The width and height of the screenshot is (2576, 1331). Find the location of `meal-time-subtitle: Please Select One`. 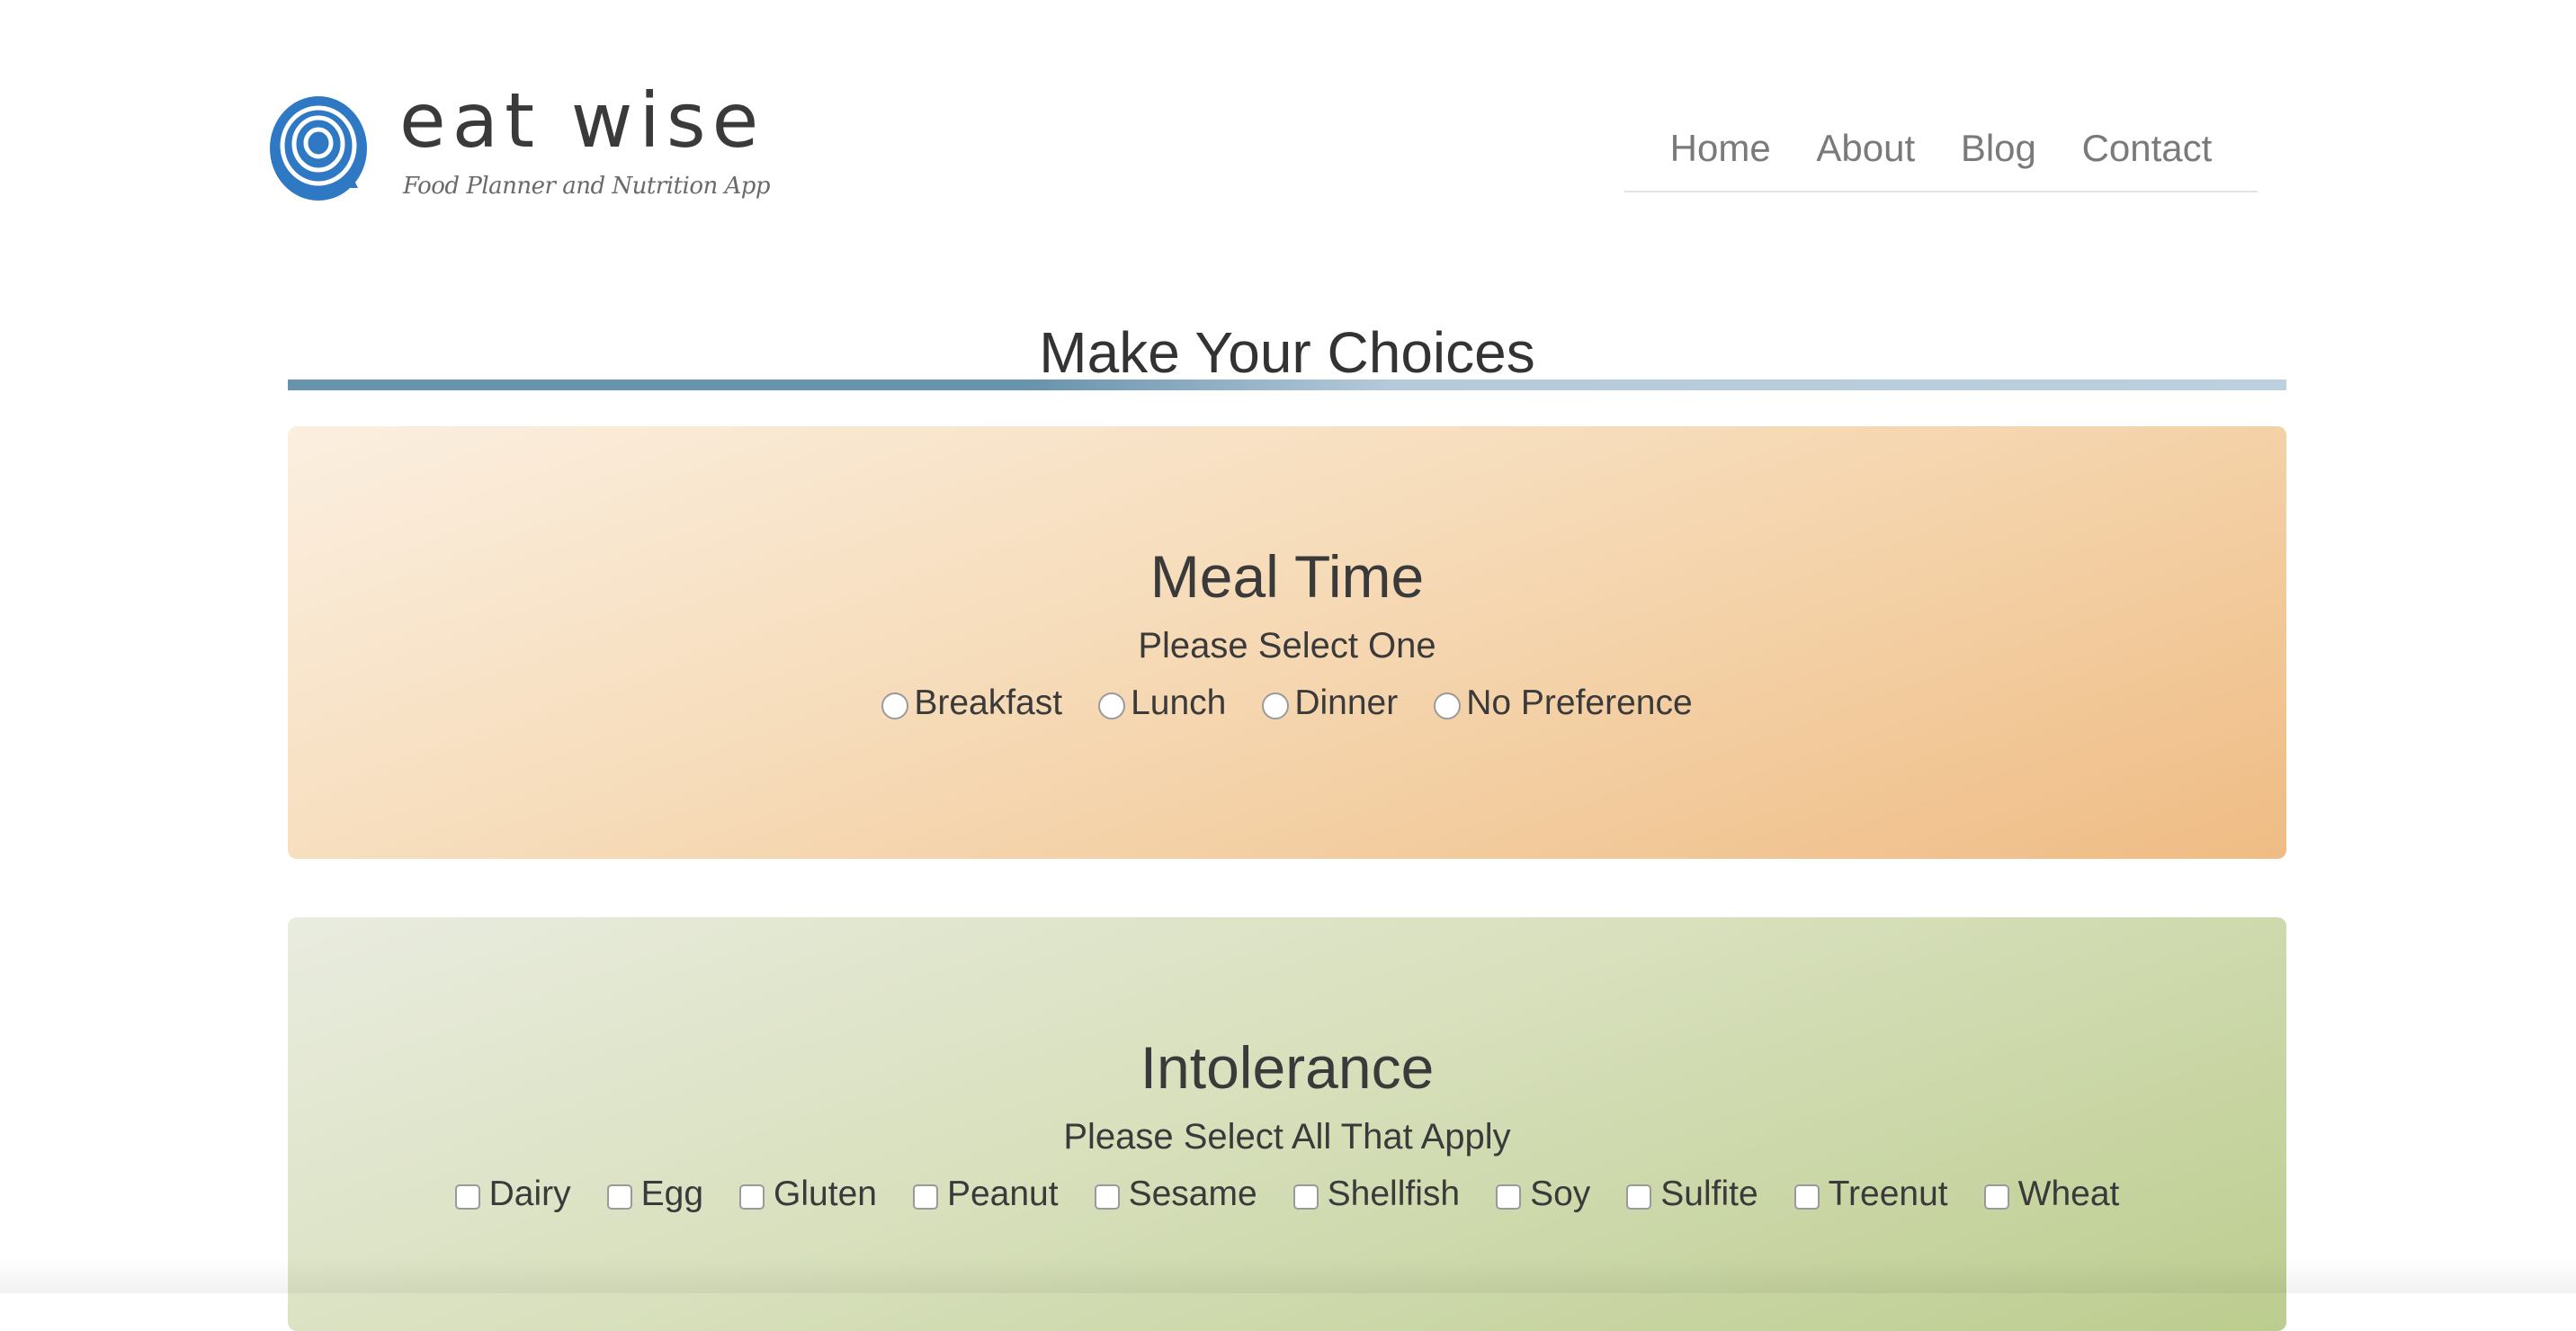

meal-time-subtitle: Please Select One is located at coordinates (1287, 646).